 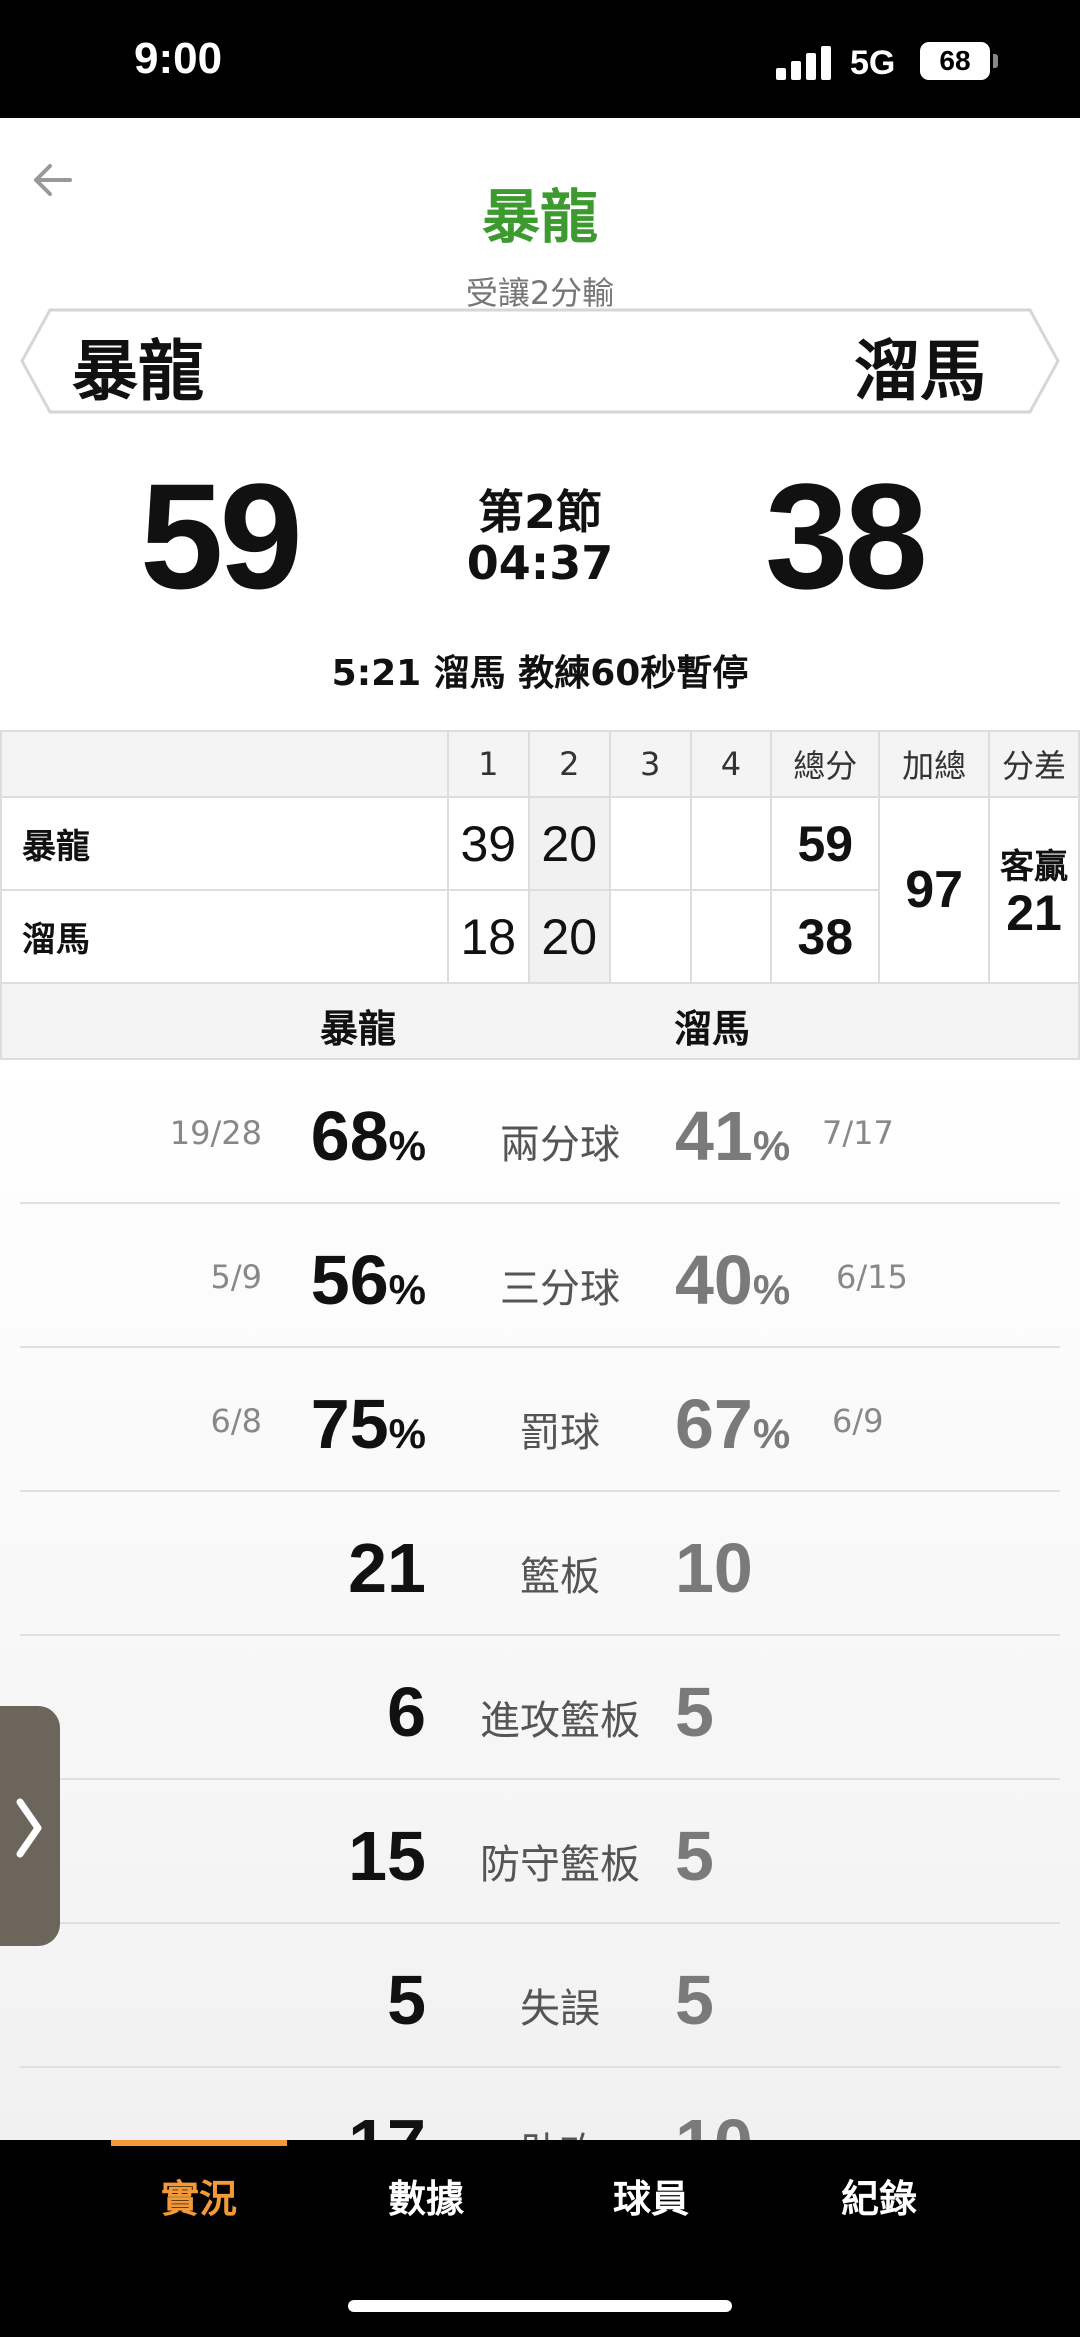 I want to click on away-stat-value: 40%, so click(x=732, y=1280).